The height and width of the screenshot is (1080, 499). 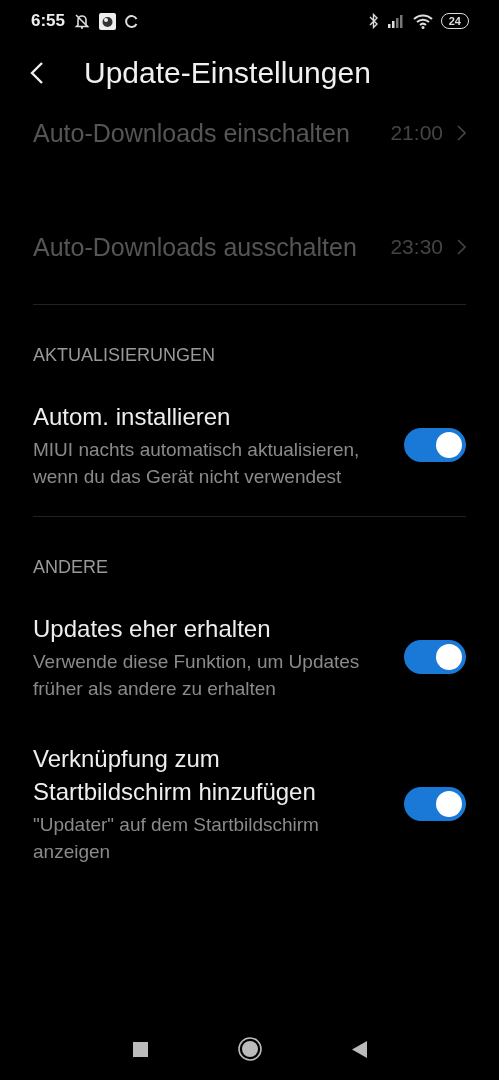 What do you see at coordinates (48, 21) in the screenshot?
I see `clock-time: 6:55` at bounding box center [48, 21].